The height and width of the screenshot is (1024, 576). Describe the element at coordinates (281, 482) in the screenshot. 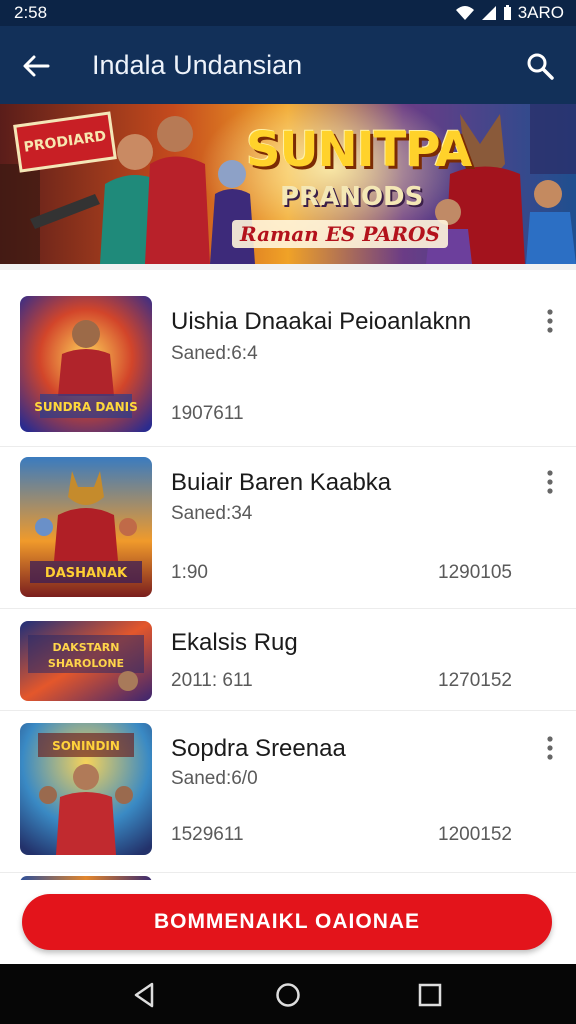

I see `item-title: Buiair Baren Kaabka` at that location.